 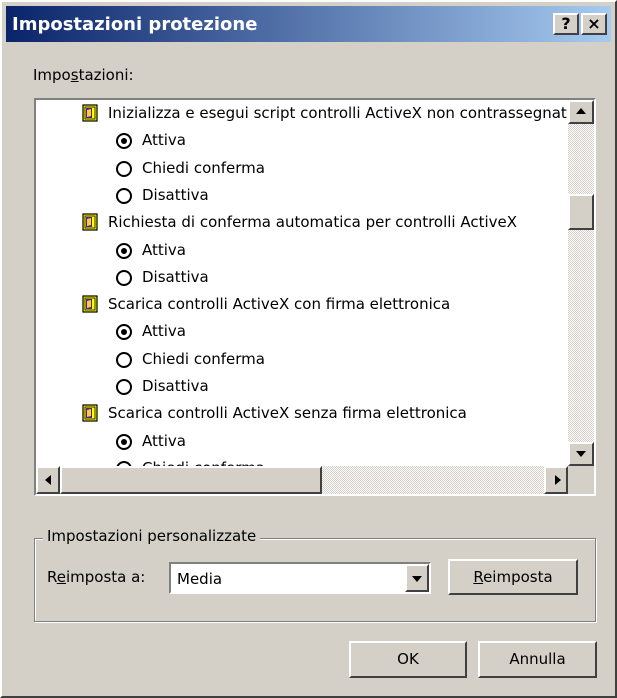 I want to click on scroll-right-button, so click(x=556, y=480).